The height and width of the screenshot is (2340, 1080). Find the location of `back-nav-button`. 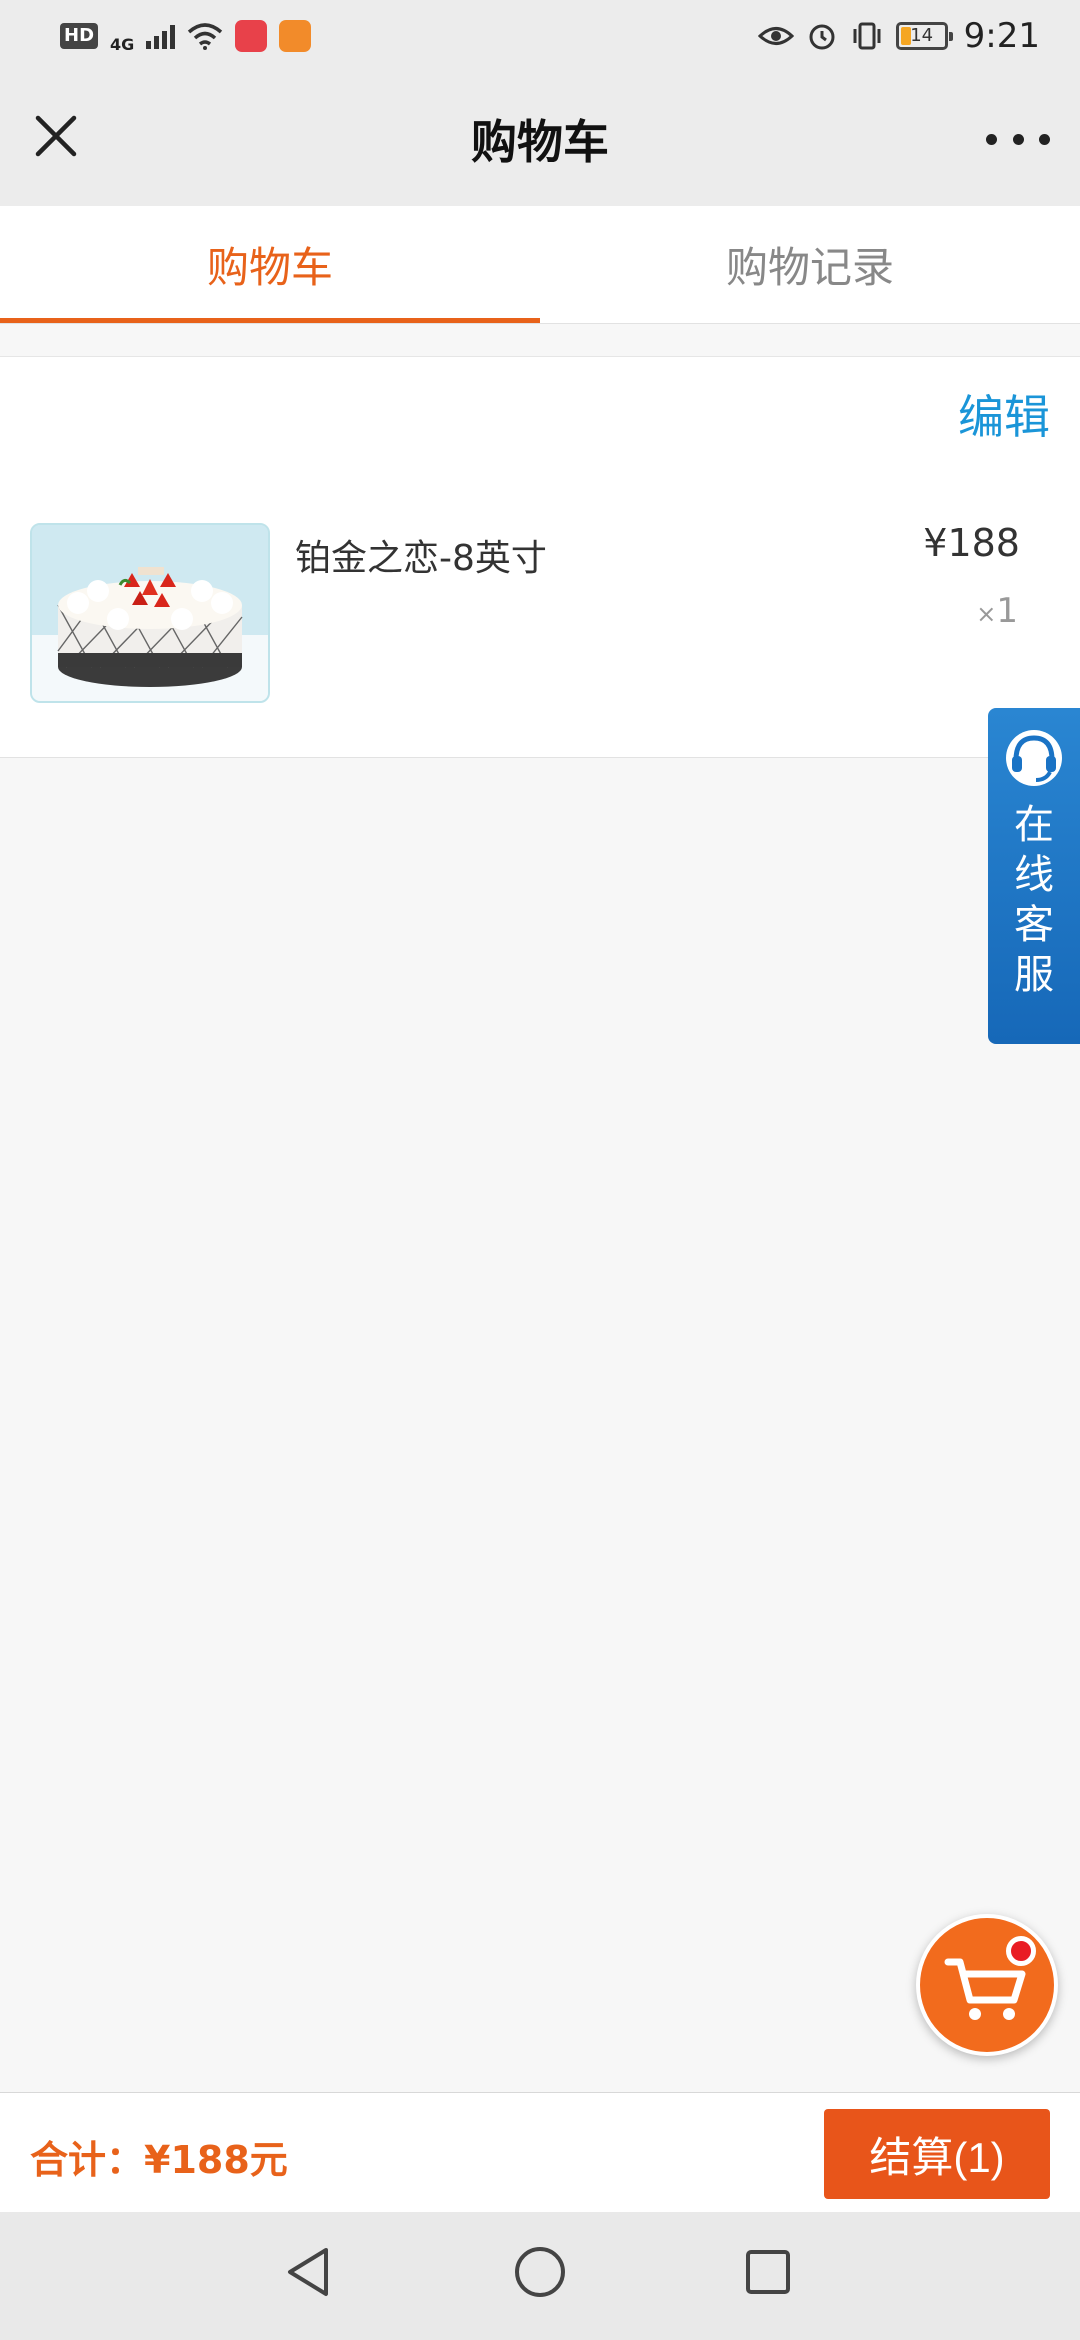

back-nav-button is located at coordinates (308, 2272).